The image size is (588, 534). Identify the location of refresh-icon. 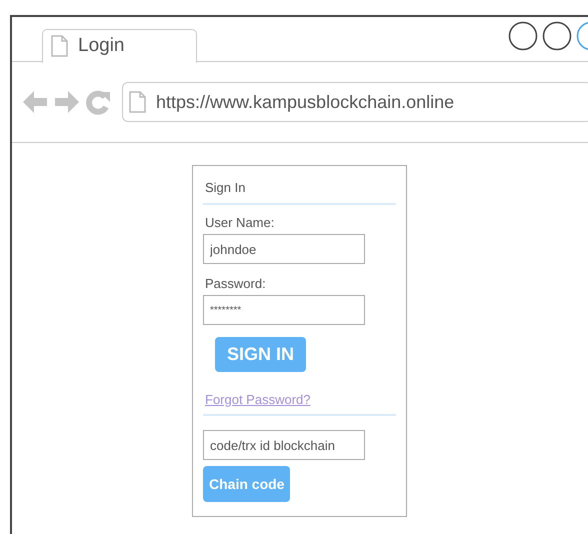
(98, 102).